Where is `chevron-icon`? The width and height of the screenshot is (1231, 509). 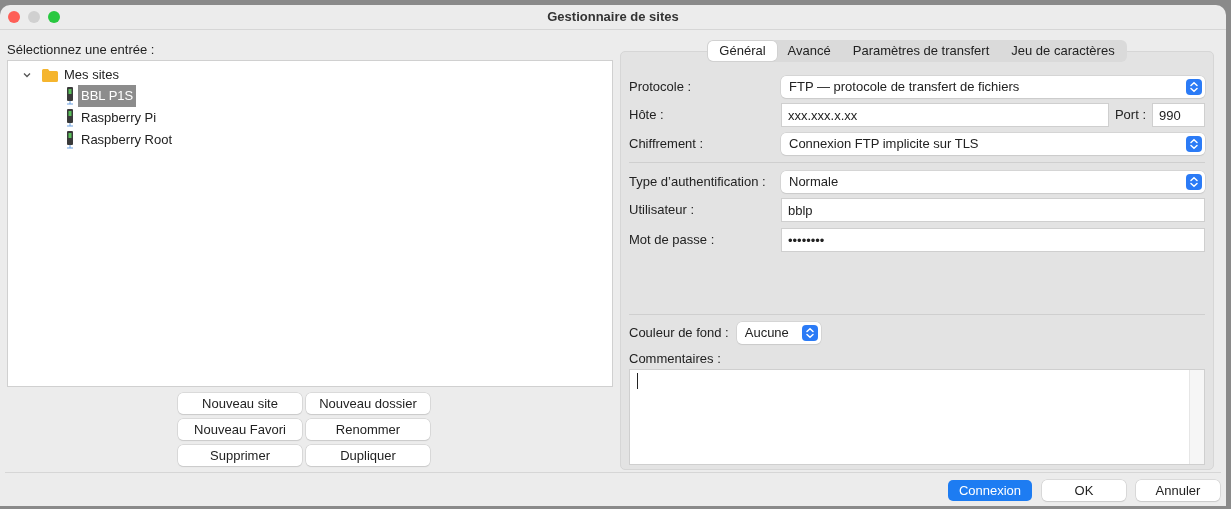 chevron-icon is located at coordinates (27, 75).